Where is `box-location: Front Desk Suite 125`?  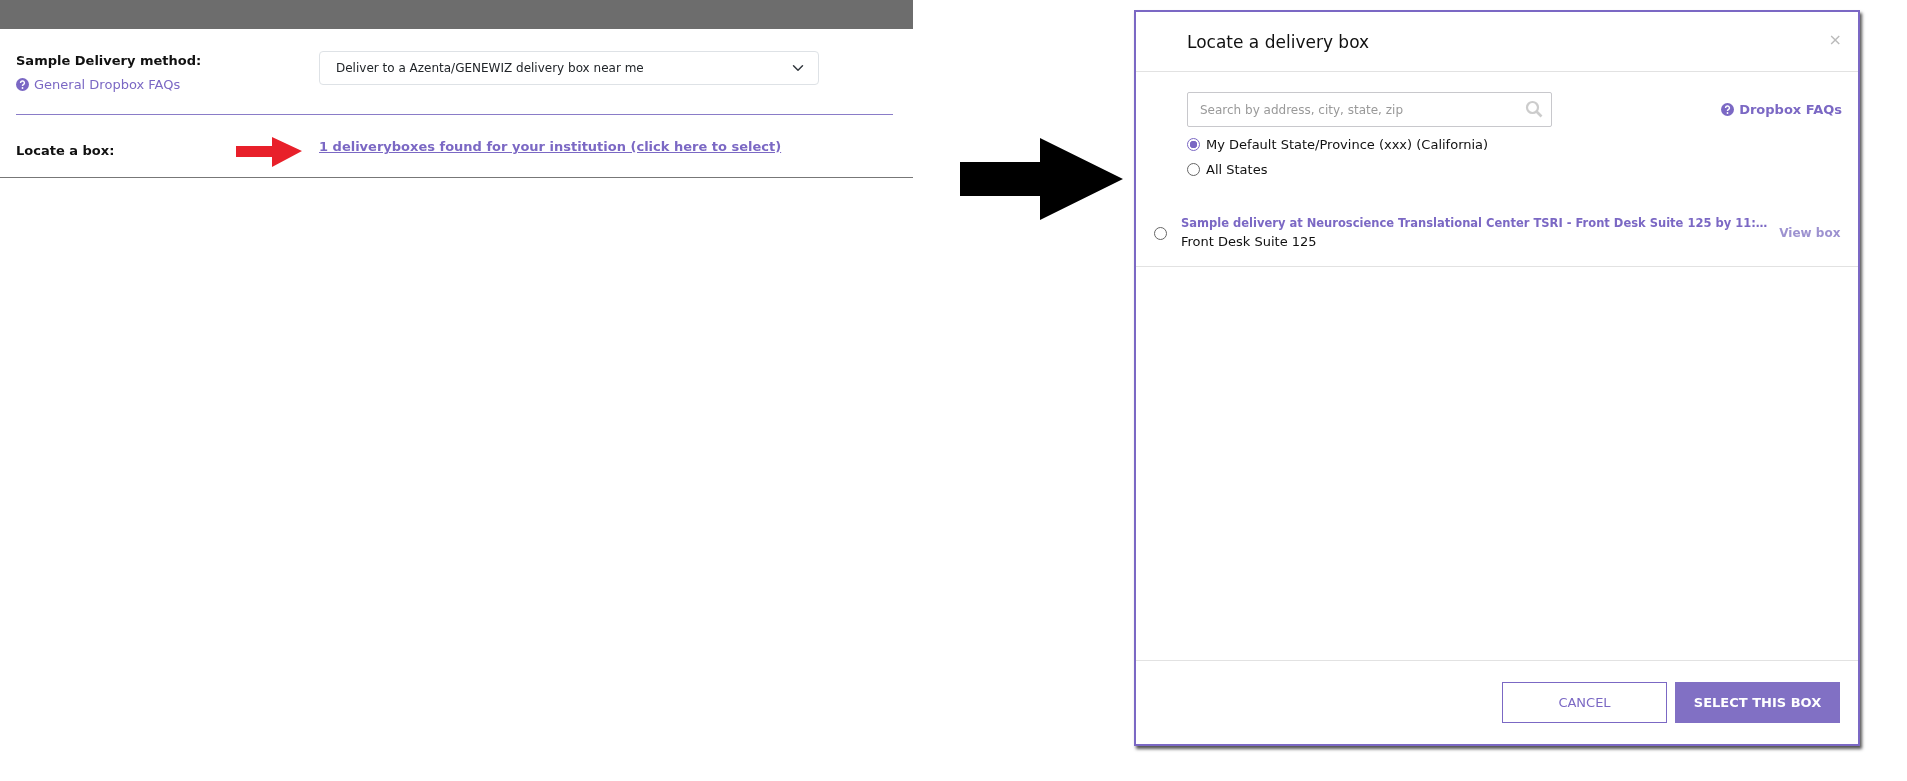
box-location: Front Desk Suite 125 is located at coordinates (1249, 242).